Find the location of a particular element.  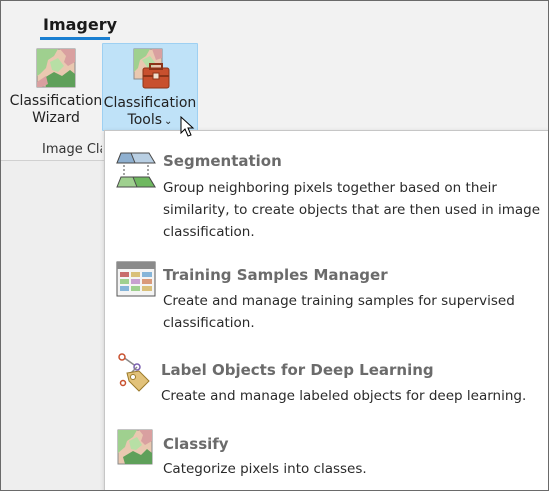

training-samples-table-icon is located at coordinates (136, 279).